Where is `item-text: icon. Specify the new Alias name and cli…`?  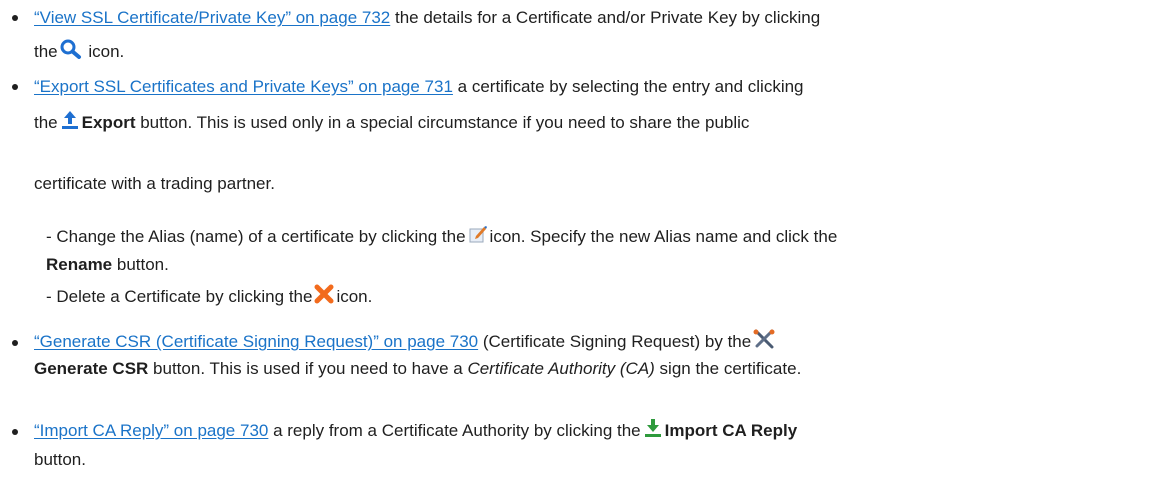
item-text: icon. Specify the new Alias name and cli… is located at coordinates (663, 236).